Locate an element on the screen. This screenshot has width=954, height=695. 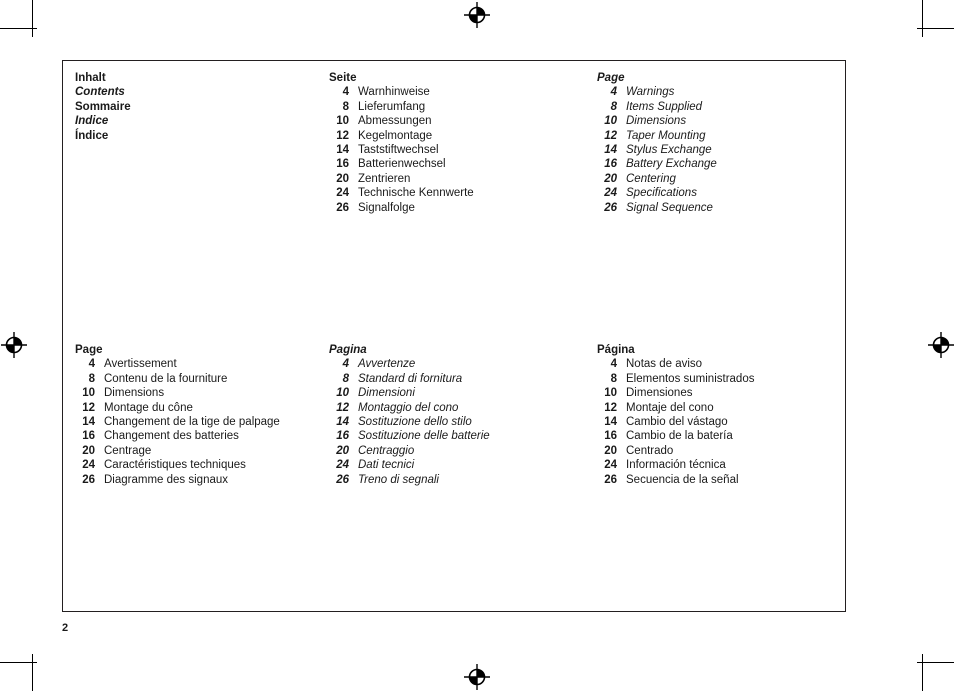
toc-entry-label: Standard di fornitura is located at coordinates (410, 378).